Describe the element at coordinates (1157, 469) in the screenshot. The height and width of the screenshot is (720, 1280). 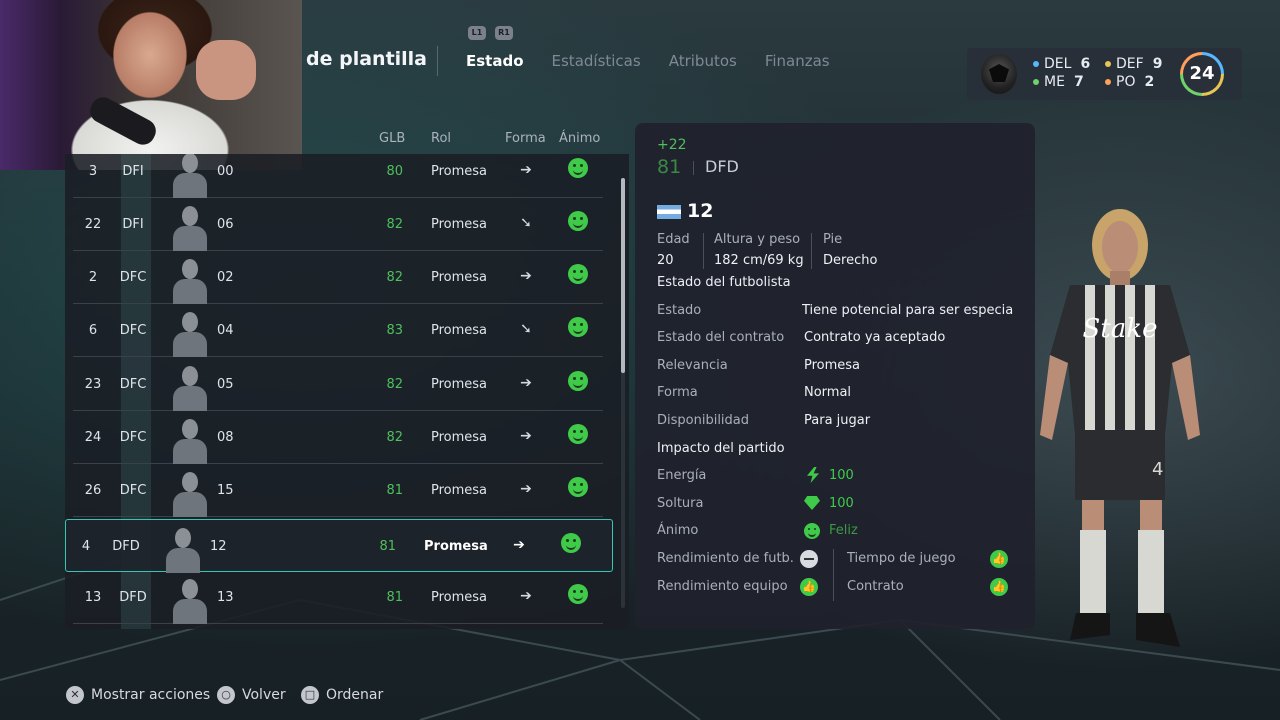
I see `shorts-number: 4` at that location.